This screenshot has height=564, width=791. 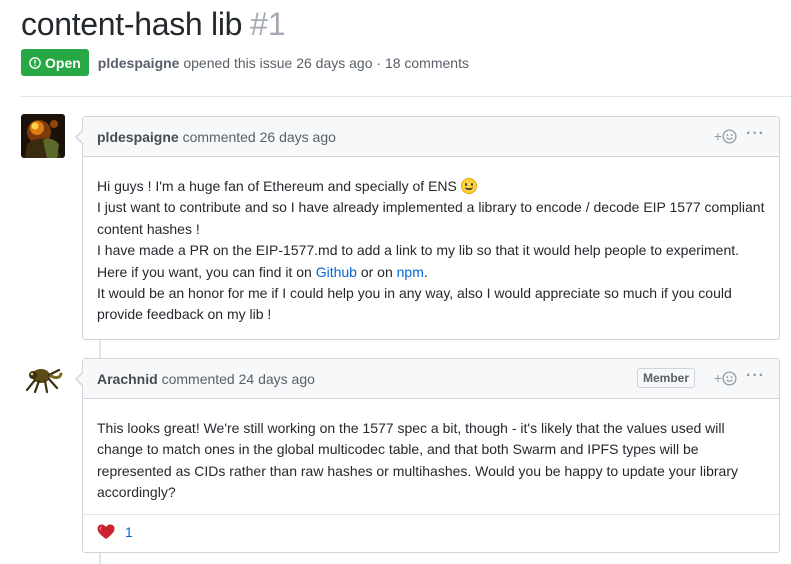 What do you see at coordinates (206, 271) in the screenshot?
I see `comment-text: Here if you want, you can find it on` at bounding box center [206, 271].